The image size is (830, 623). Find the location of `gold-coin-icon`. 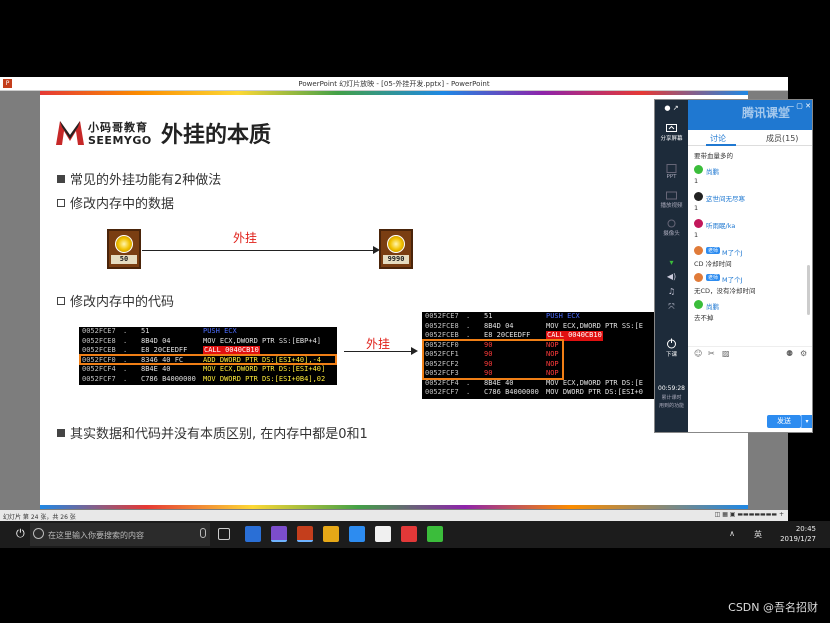

gold-coin-icon is located at coordinates (396, 244).